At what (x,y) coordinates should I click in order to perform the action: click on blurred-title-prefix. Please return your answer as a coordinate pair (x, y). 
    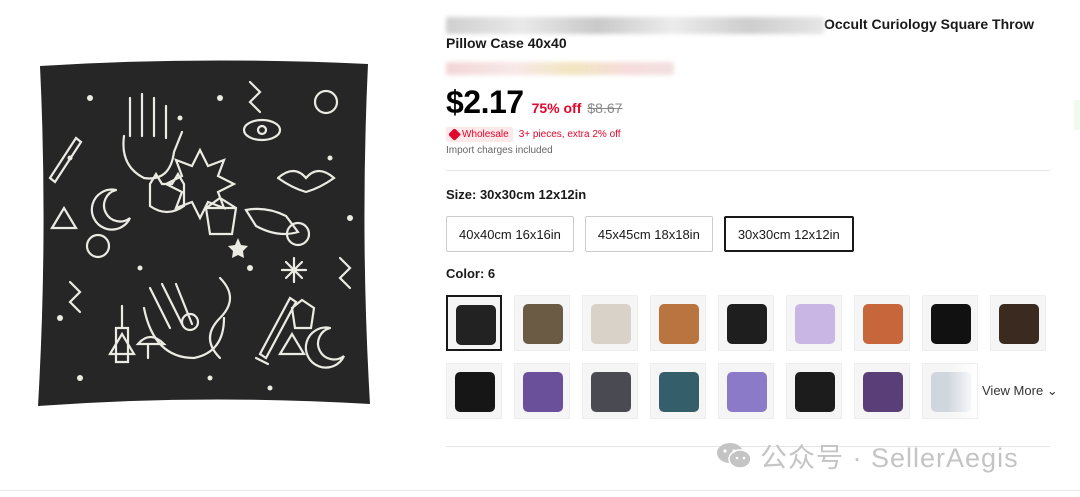
    Looking at the image, I should click on (635, 25).